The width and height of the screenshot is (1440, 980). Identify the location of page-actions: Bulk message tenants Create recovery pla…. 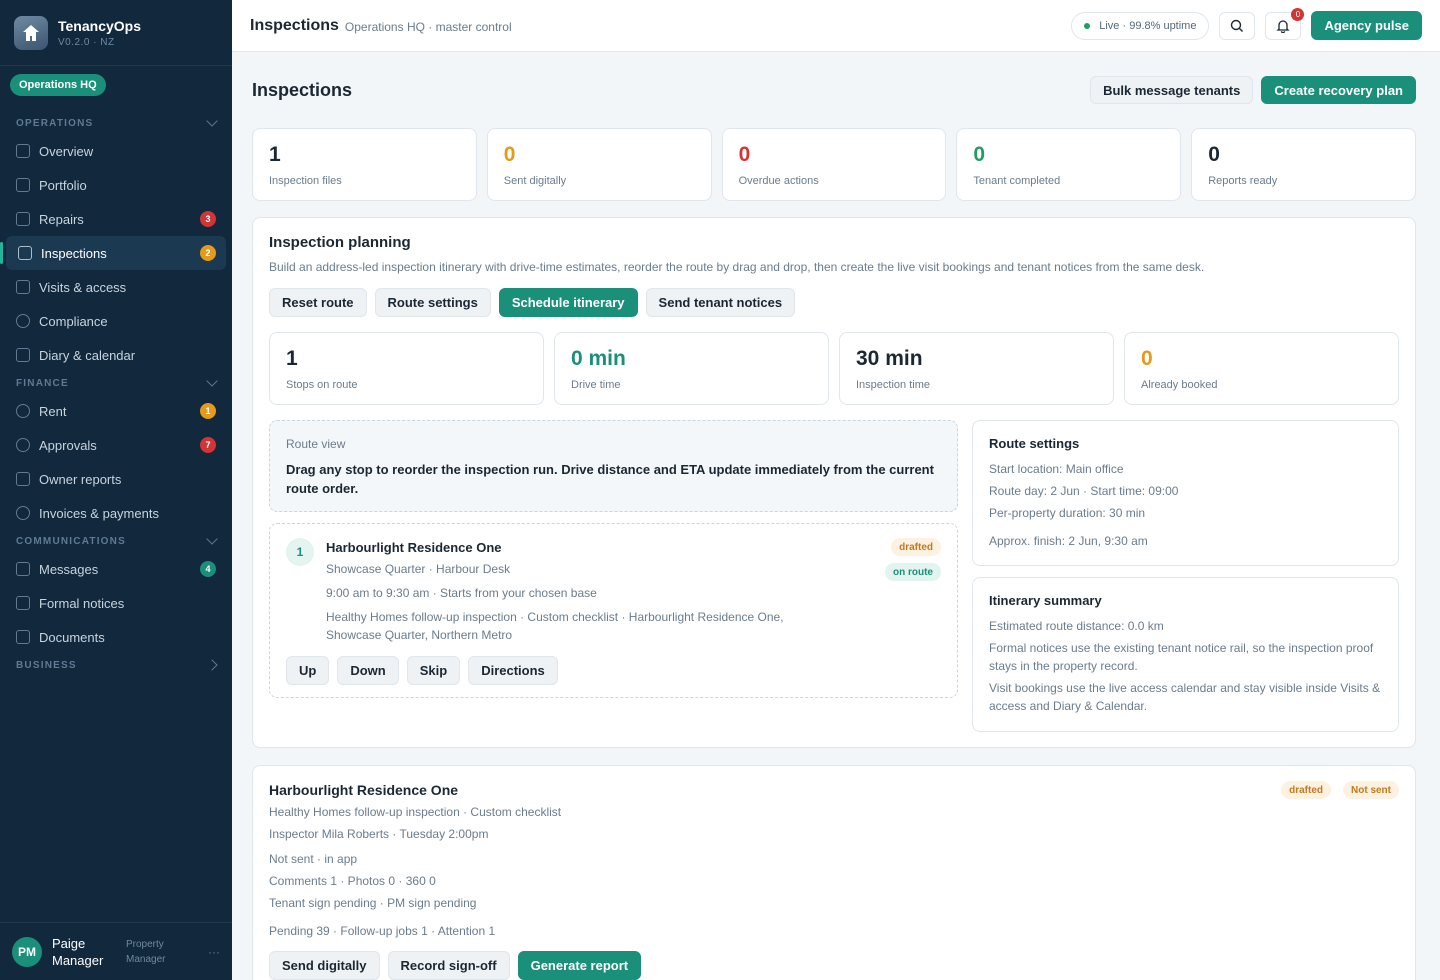
(1253, 90).